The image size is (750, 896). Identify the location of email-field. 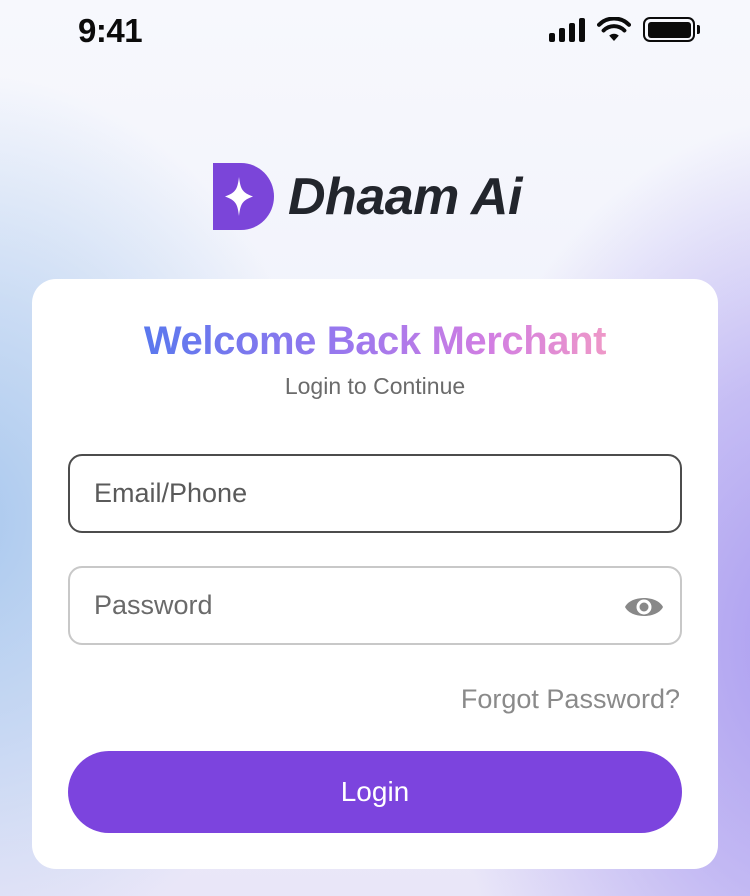
(375, 493).